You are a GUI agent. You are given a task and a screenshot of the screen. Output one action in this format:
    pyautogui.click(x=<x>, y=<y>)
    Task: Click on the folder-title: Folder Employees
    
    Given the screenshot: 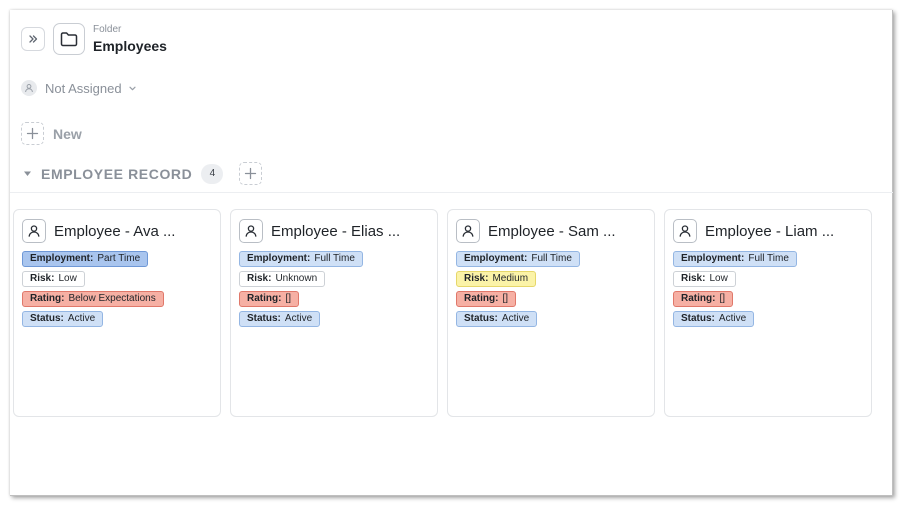 What is the action you would take?
    pyautogui.click(x=130, y=39)
    